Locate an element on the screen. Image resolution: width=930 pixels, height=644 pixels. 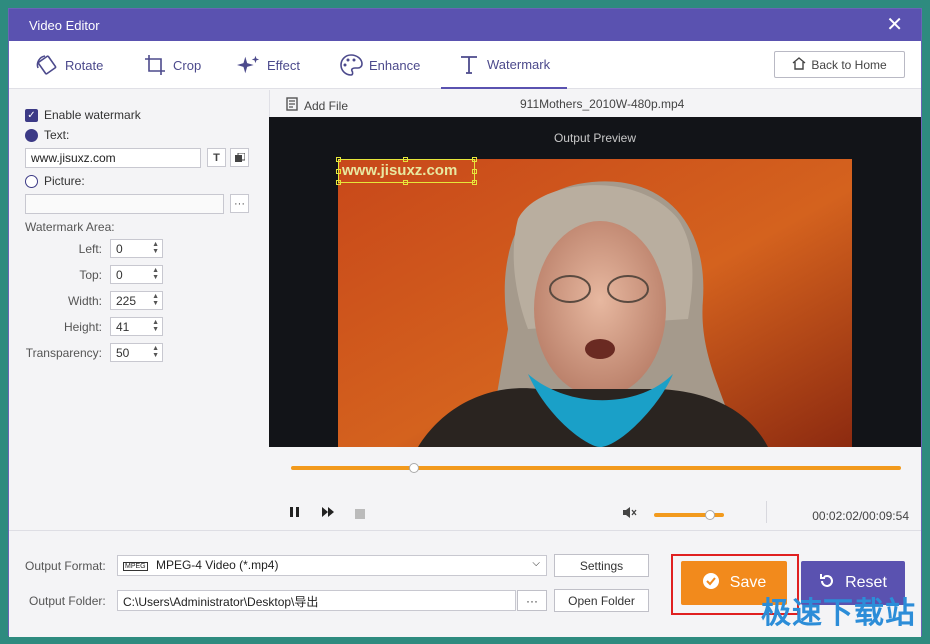
output-format-select: MPEG MPEG-4 Video (*.mp4) ⌵ is located at coordinates (332, 565).